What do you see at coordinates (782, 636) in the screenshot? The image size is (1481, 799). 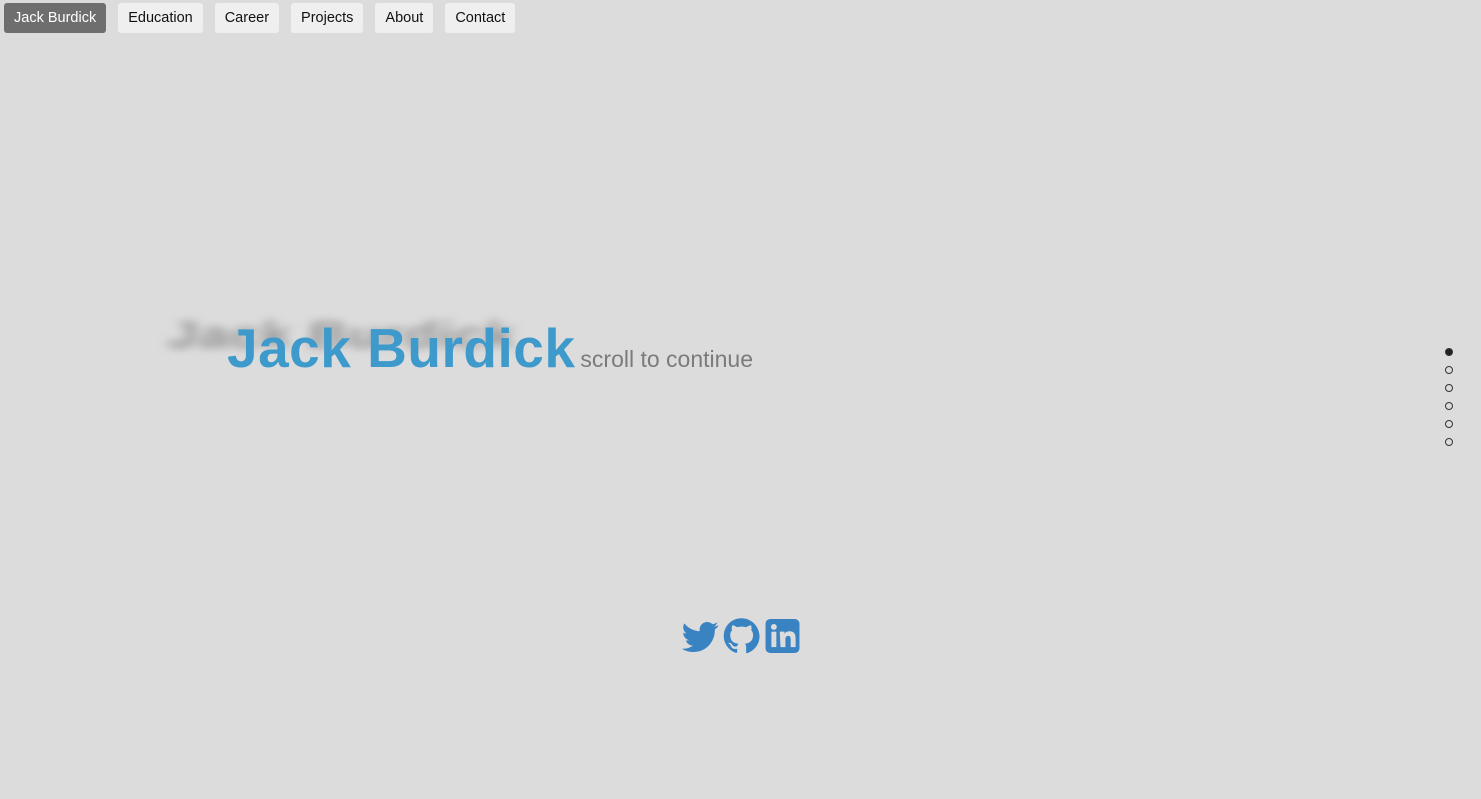 I see `linkedin-icon` at bounding box center [782, 636].